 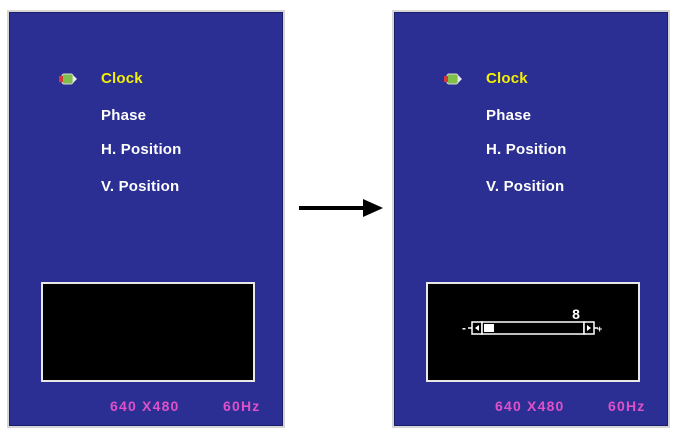 What do you see at coordinates (464, 328) in the screenshot?
I see `slider-minus-label: -` at bounding box center [464, 328].